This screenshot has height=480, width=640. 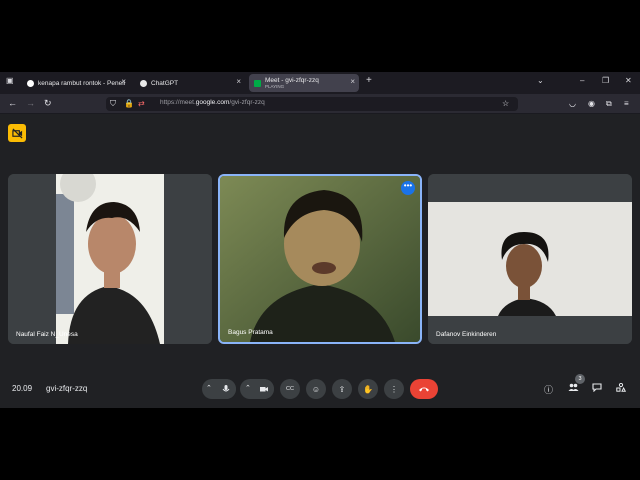 I want to click on info-icon: ⓘ, so click(x=548, y=389).